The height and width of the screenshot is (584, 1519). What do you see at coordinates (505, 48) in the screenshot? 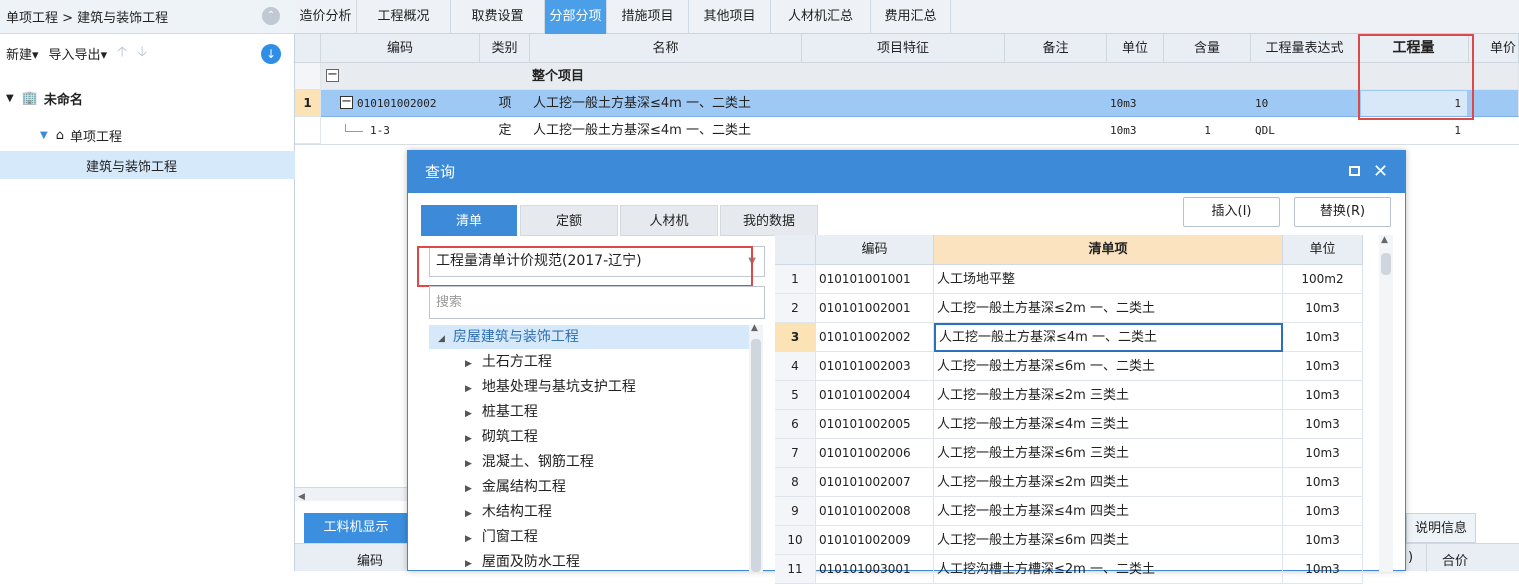
I see `grid-header-type: 类别` at bounding box center [505, 48].